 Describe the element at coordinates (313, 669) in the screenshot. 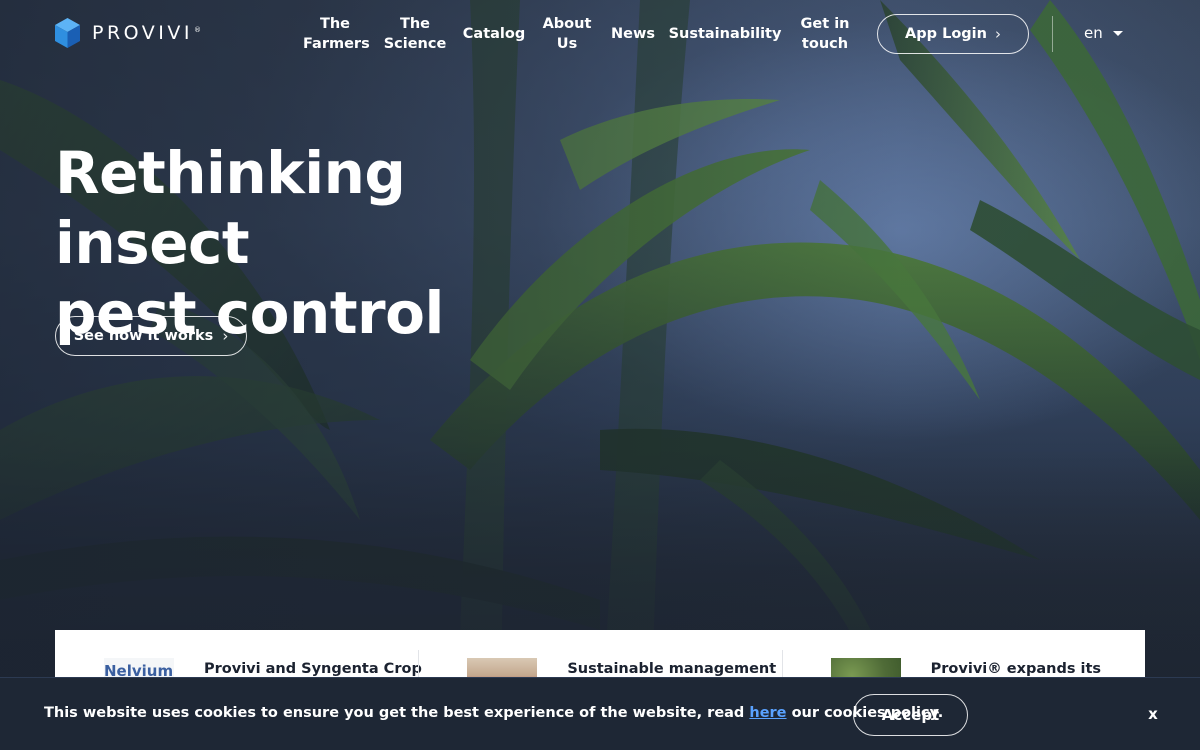

I see `news-title: Provivi and Syngenta Crop` at that location.